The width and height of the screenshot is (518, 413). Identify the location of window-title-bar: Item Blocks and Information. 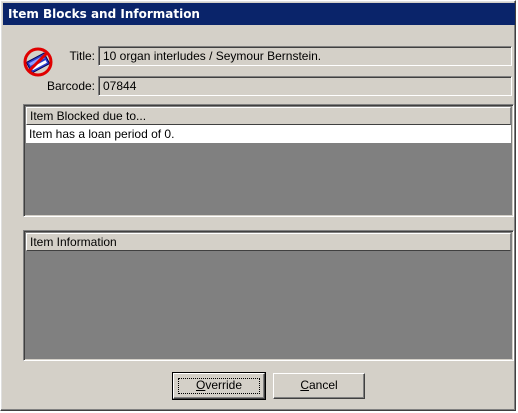
(259, 14).